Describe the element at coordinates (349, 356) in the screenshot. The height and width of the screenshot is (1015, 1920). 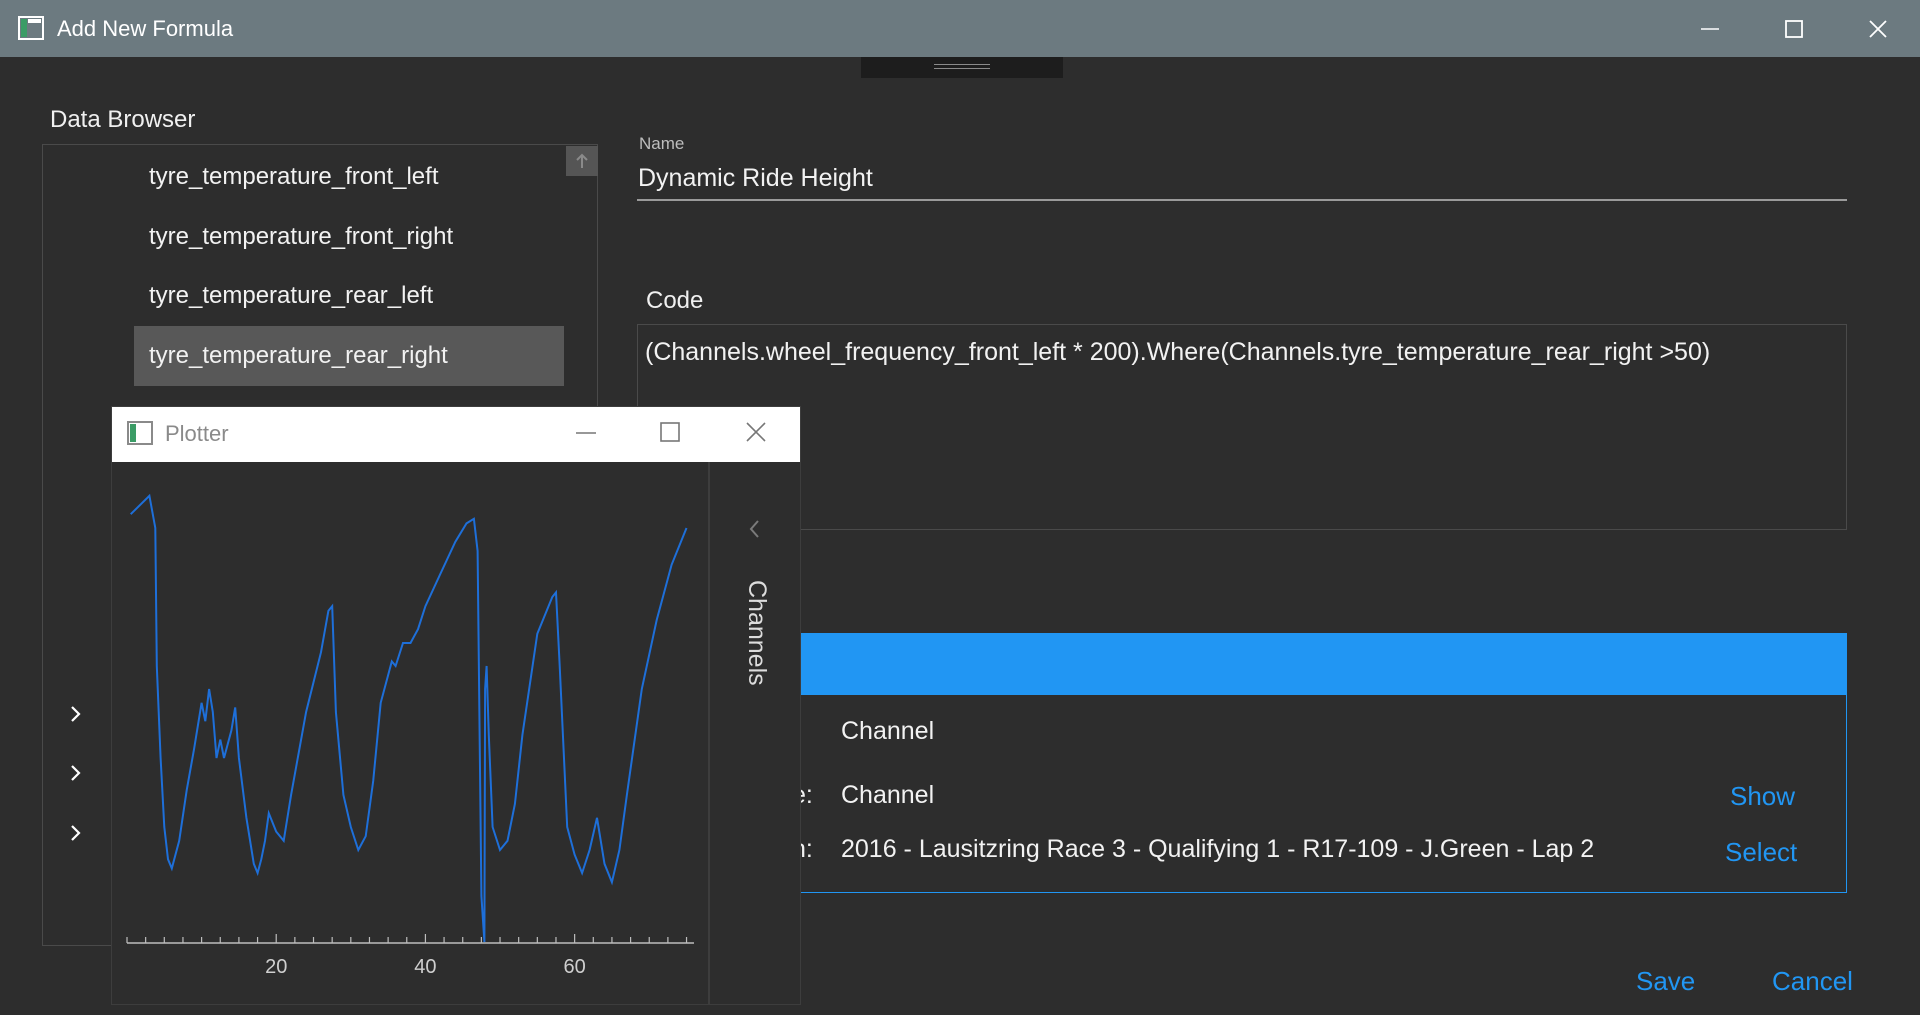
I see `list-item-selected: tyre_temperature_rear_right` at that location.